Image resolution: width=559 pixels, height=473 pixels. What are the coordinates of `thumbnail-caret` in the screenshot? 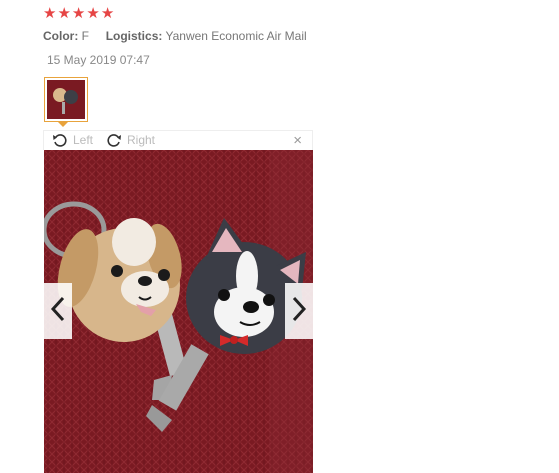 It's located at (63, 124).